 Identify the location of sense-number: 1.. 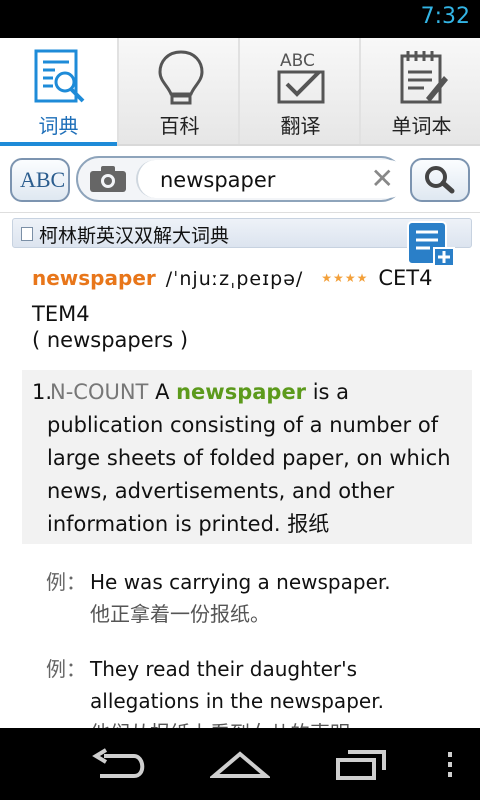
(42, 392).